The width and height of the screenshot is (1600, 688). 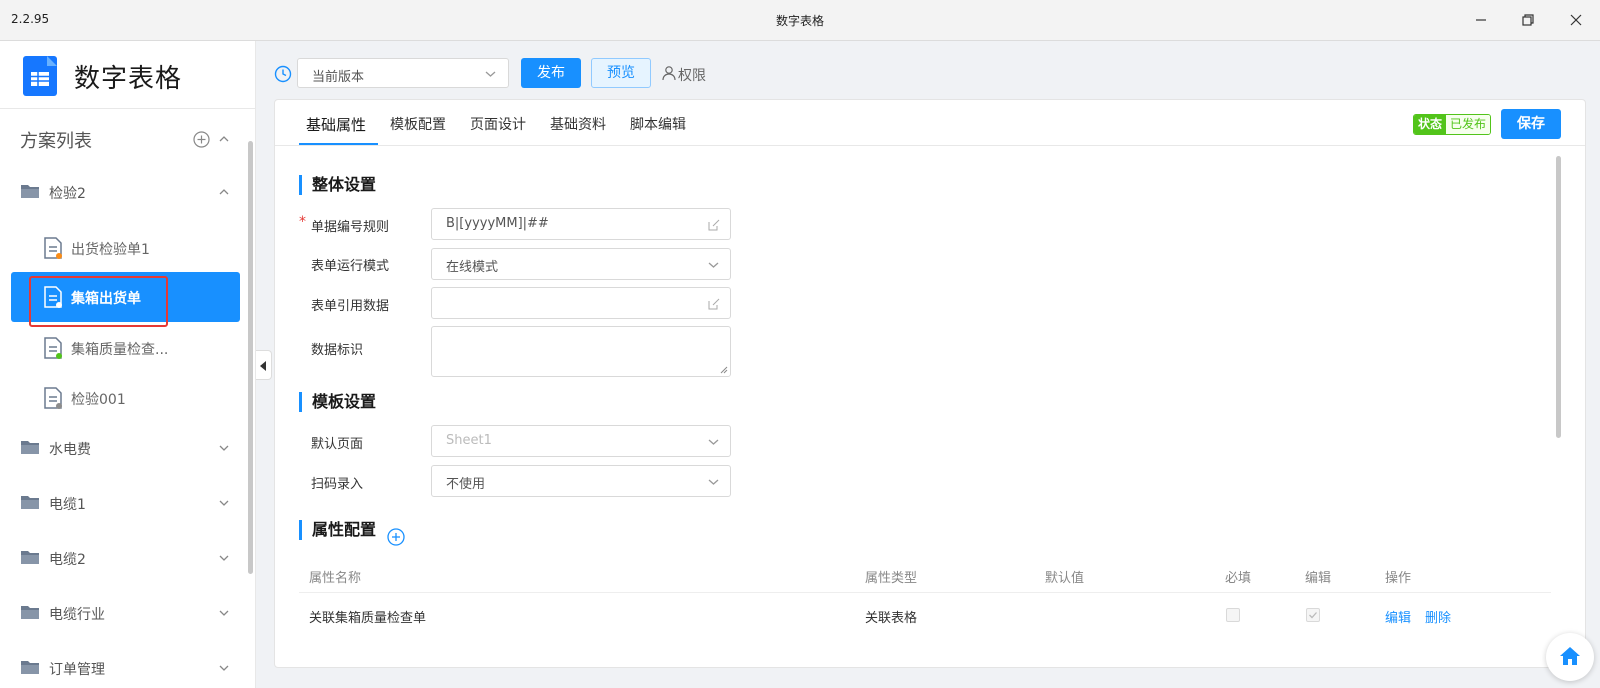 I want to click on close-button, so click(x=1576, y=20).